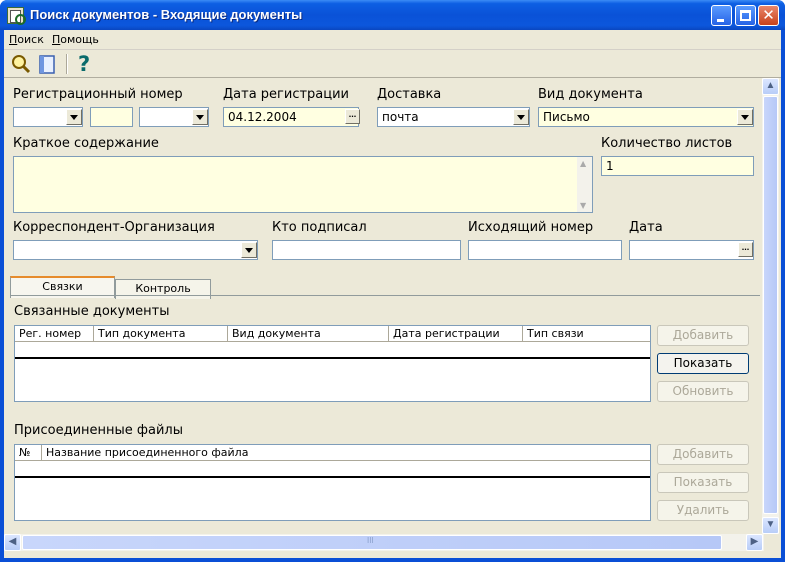  Describe the element at coordinates (703, 335) in the screenshot. I see `linked-docs-add-button: Добавить` at that location.